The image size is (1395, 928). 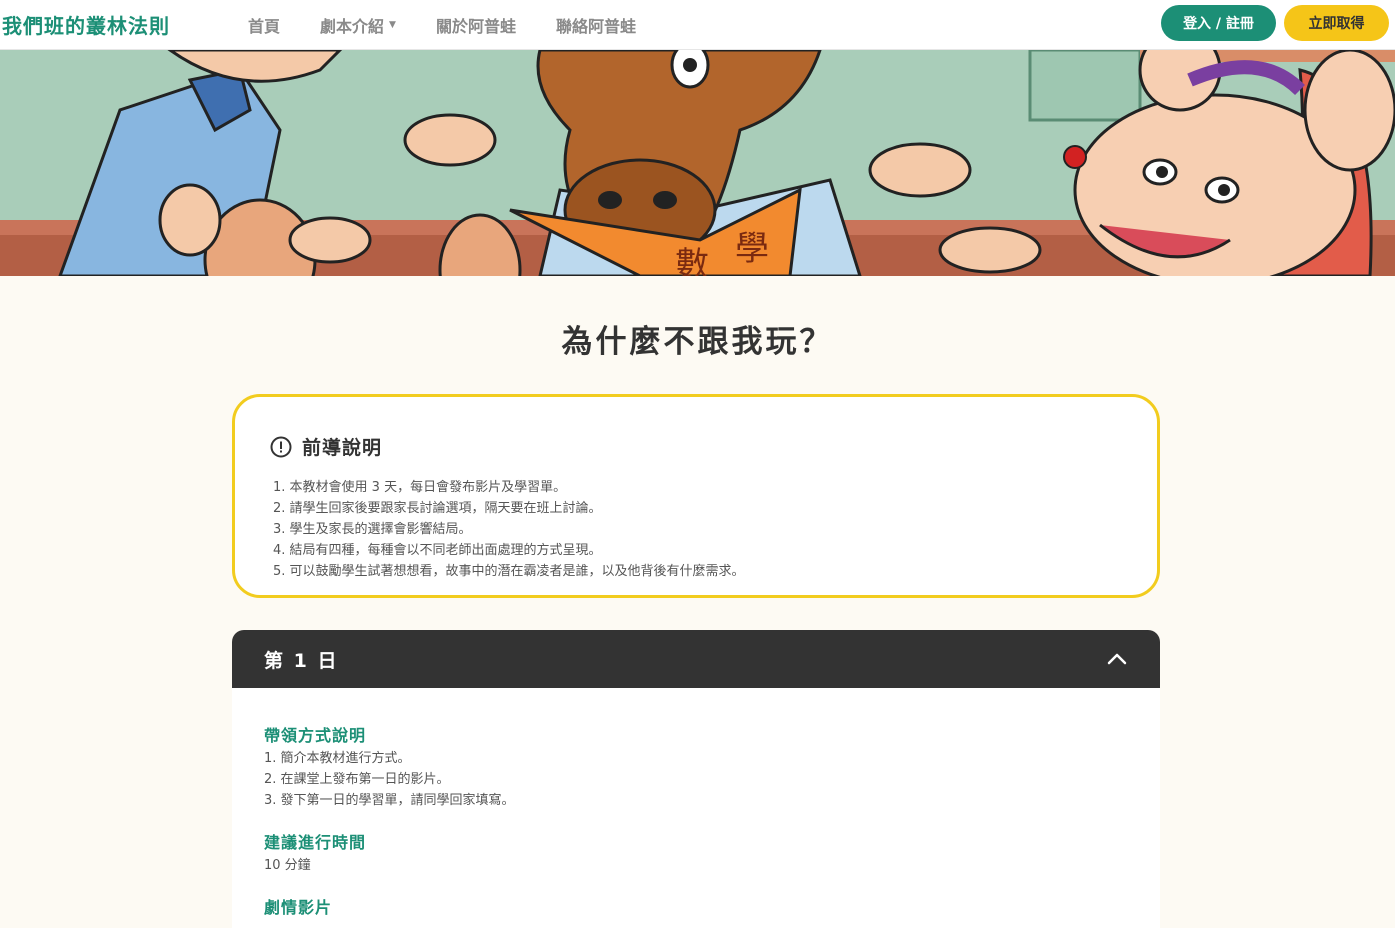 I want to click on nav-item-label: 關於阿普蛙, so click(x=475, y=26).